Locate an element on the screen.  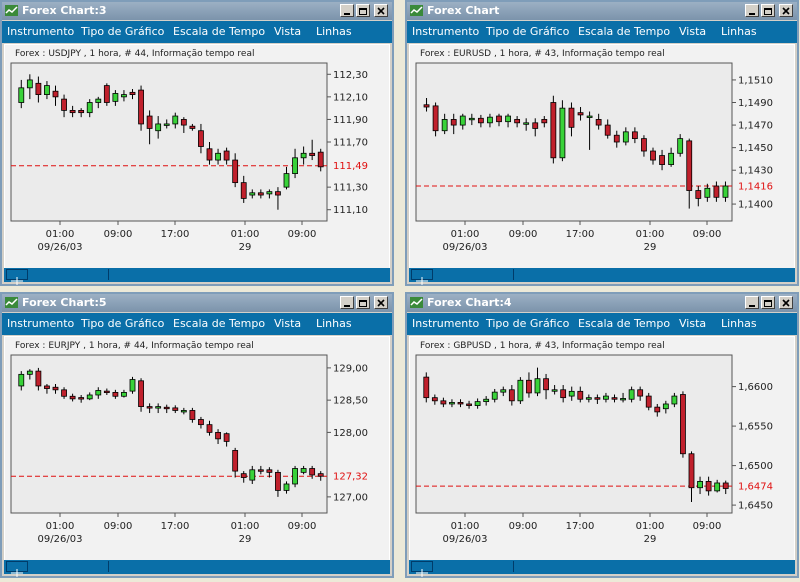
price-tick-label: 128,00 is located at coordinates (350, 433).